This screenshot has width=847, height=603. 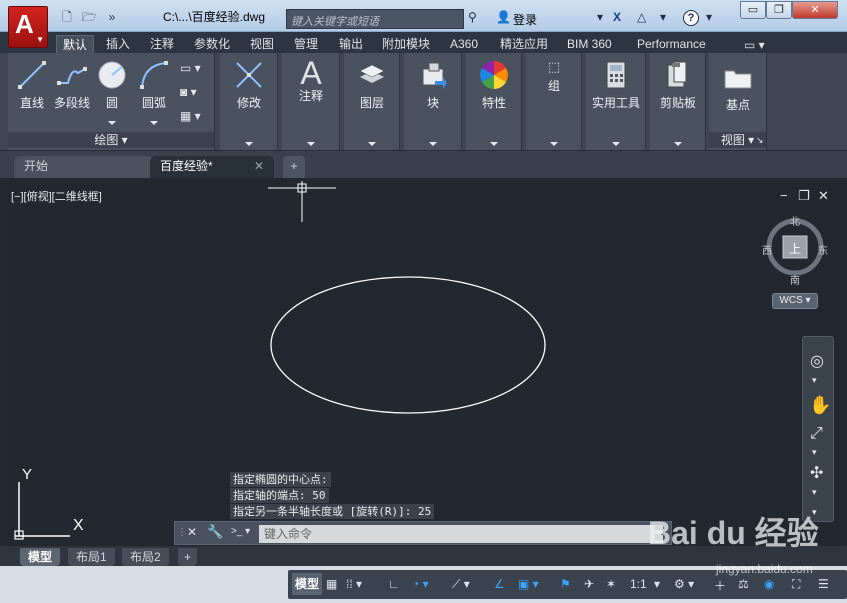 I want to click on annotation-scale-value: 1:1, so click(x=638, y=584).